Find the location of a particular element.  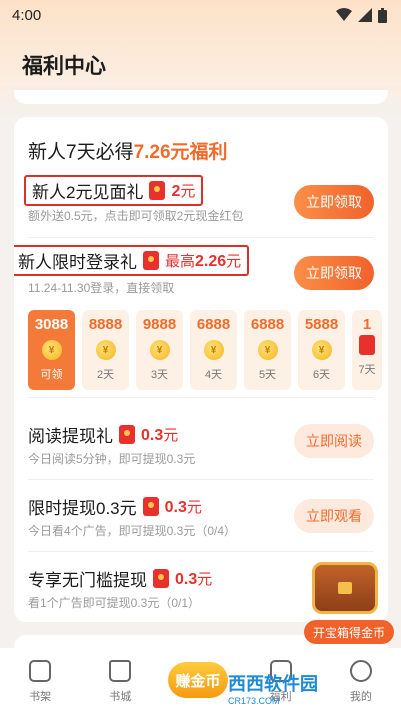

day-reward-item: 5888 ¥ 6天 is located at coordinates (321, 350).